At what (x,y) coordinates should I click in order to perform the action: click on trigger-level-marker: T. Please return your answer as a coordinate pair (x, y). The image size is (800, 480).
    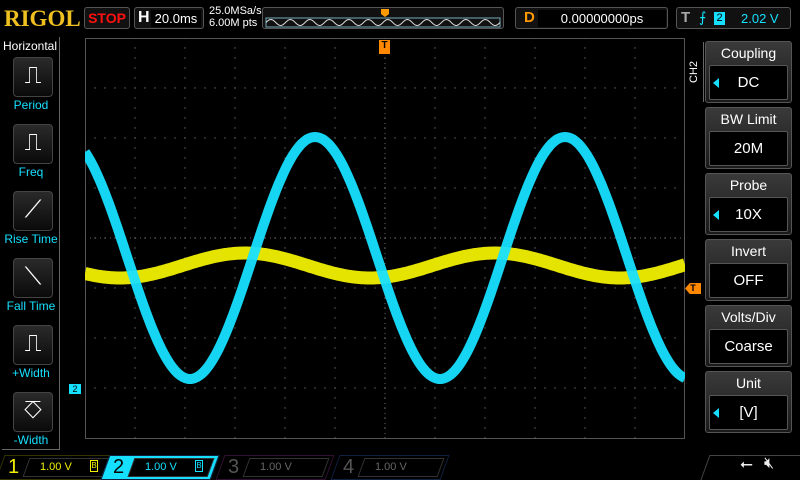
    Looking at the image, I should click on (693, 288).